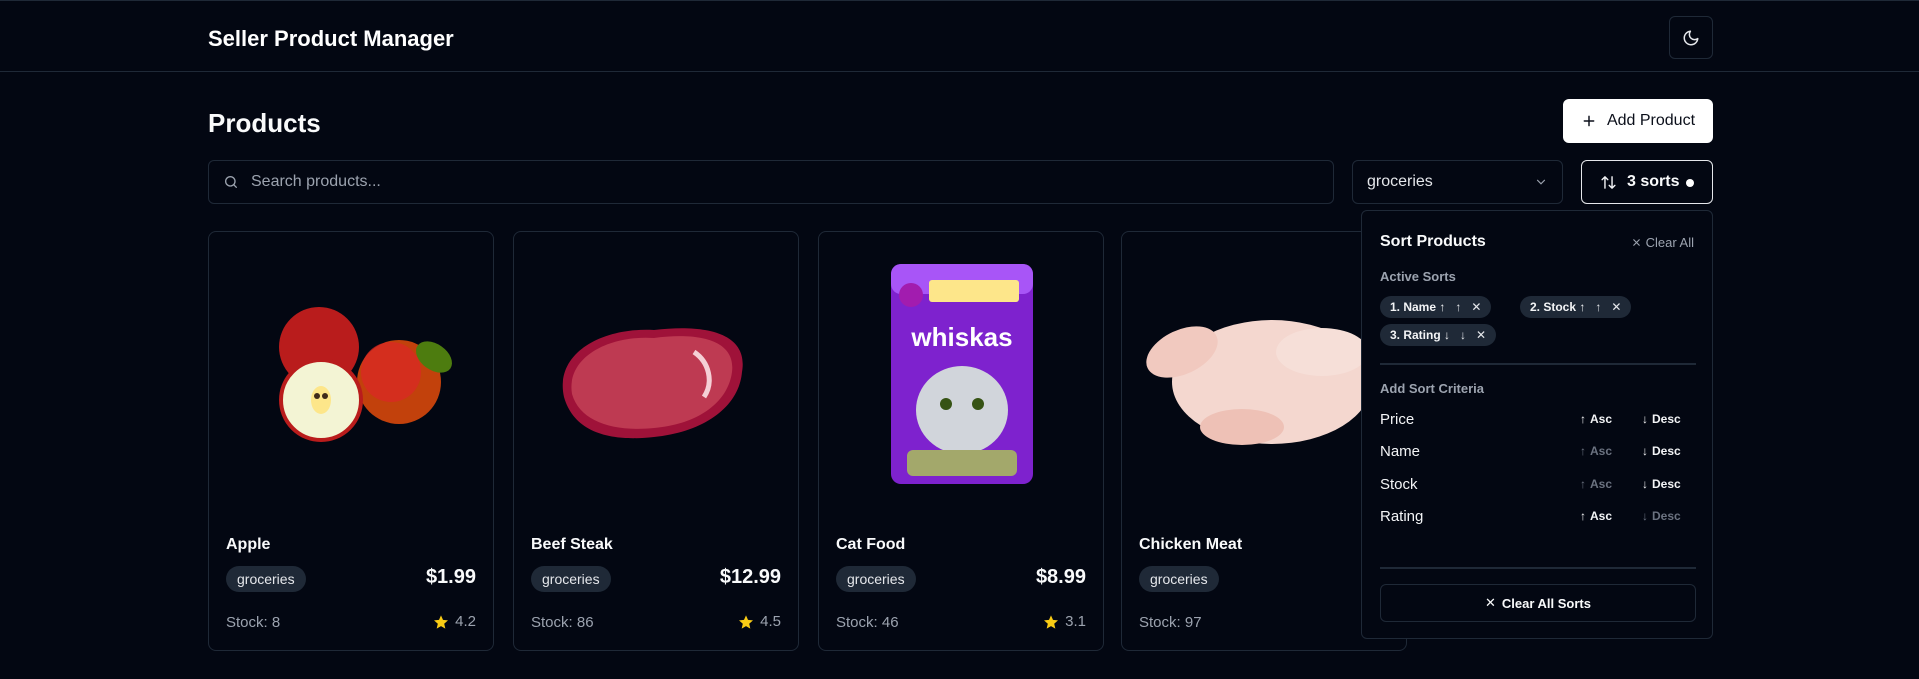 The width and height of the screenshot is (1919, 679). What do you see at coordinates (1589, 121) in the screenshot?
I see `plus-icon` at bounding box center [1589, 121].